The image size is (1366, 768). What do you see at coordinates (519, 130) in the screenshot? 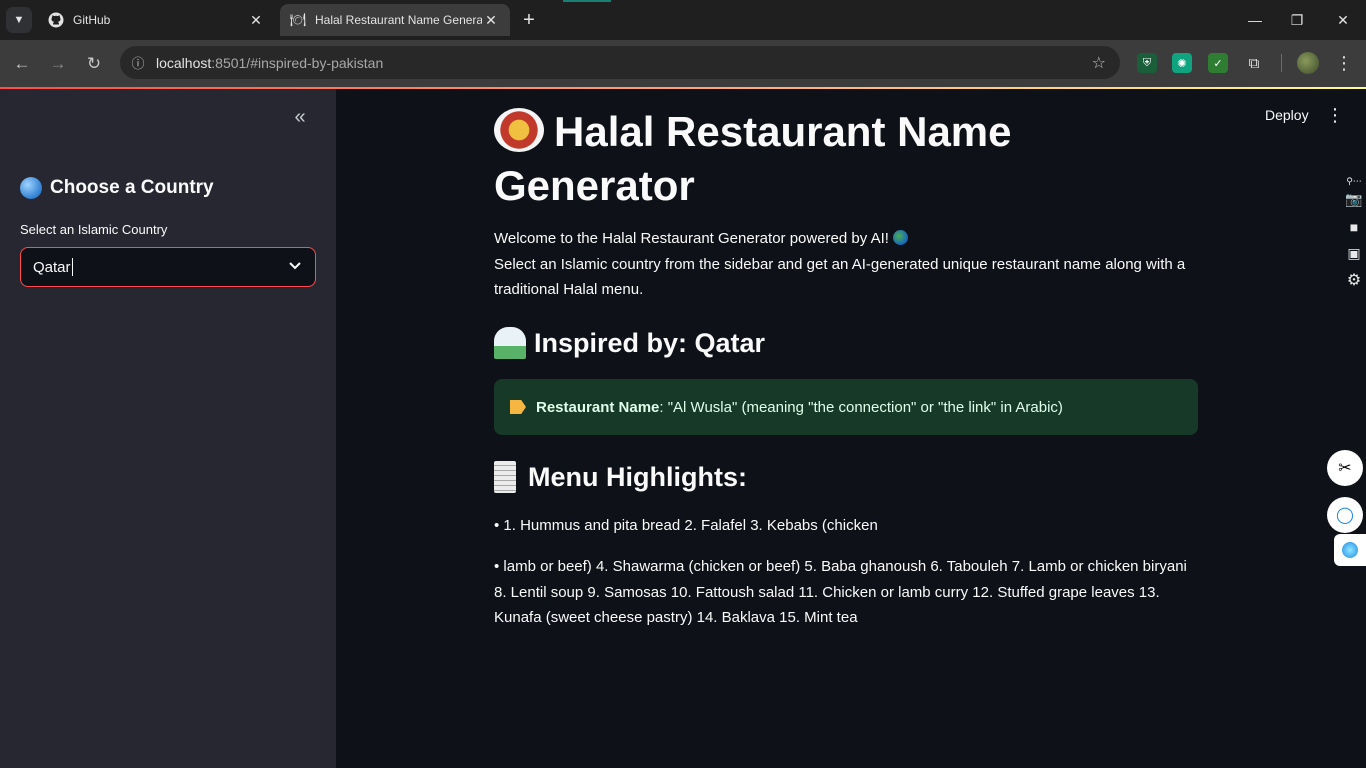
I see `curry-dish-icon` at bounding box center [519, 130].